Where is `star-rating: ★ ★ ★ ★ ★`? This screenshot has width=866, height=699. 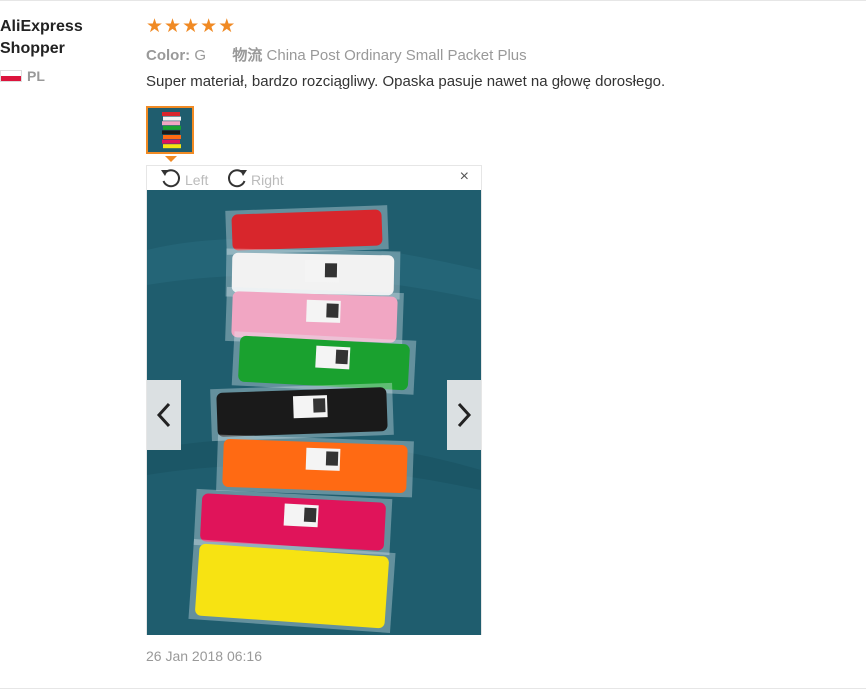 star-rating: ★ ★ ★ ★ ★ is located at coordinates (190, 27).